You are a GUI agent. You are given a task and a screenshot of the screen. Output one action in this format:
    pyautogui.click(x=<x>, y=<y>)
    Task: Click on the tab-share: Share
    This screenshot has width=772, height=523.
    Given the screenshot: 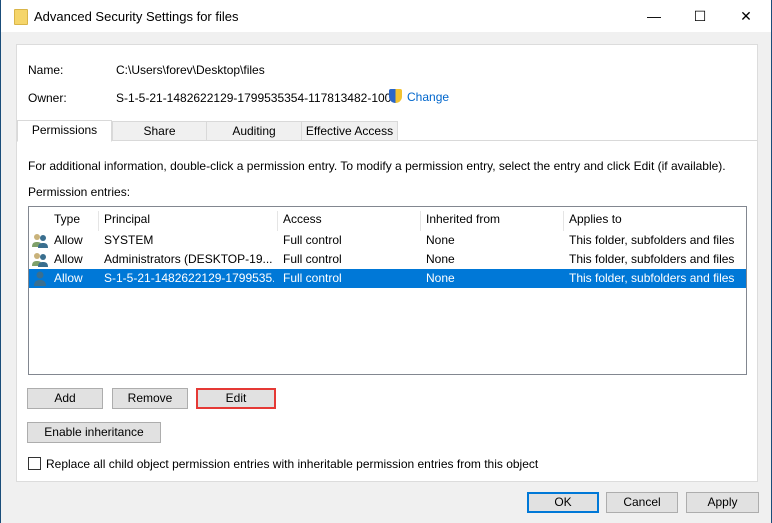 What is the action you would take?
    pyautogui.click(x=159, y=131)
    